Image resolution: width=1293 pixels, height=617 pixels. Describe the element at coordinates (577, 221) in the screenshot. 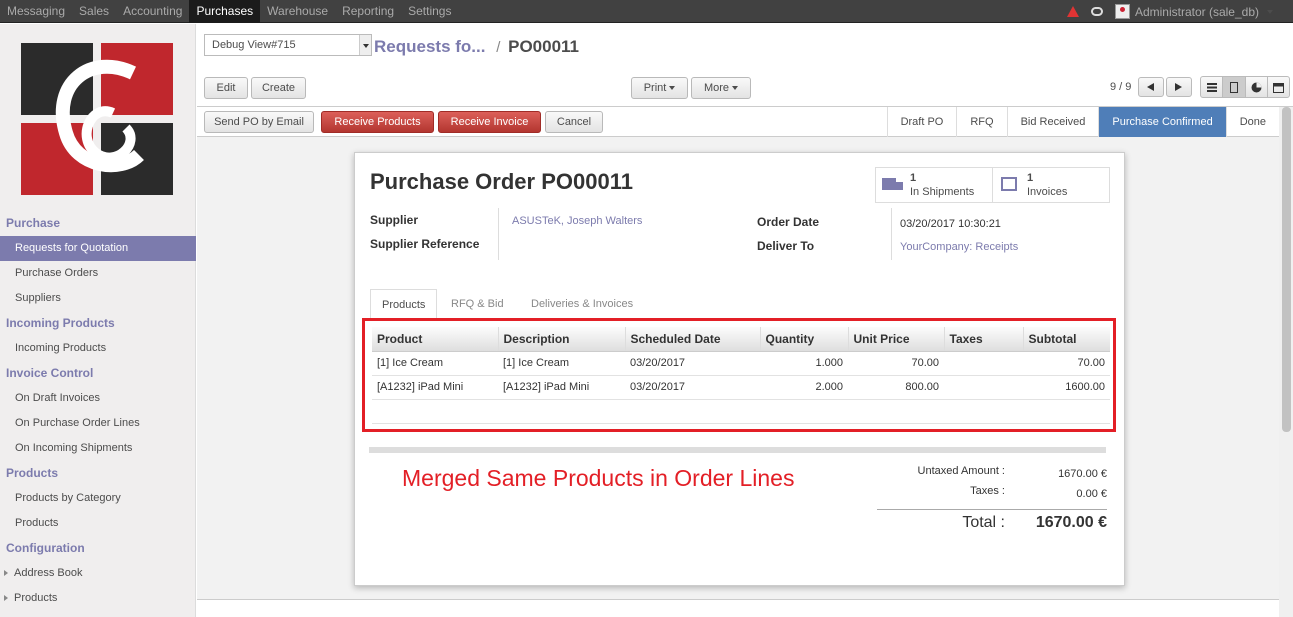

I see `supplier-field: ASUSTeK, Joseph Walters` at that location.